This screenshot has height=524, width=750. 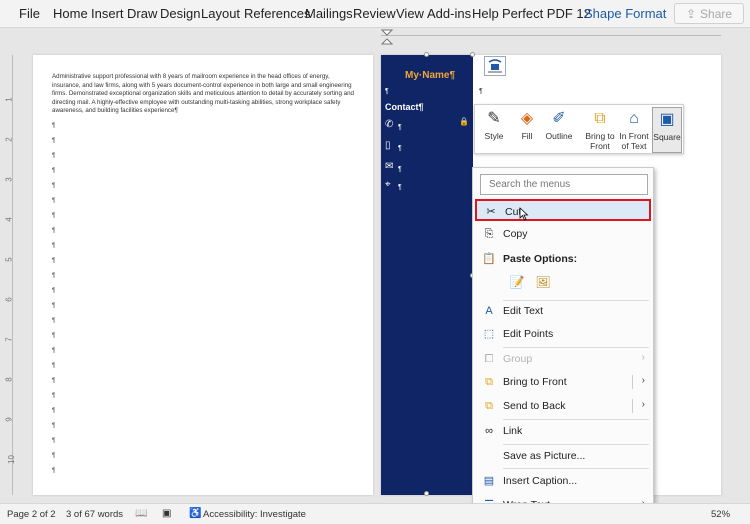 I want to click on menu-item-group: ⧠ Group ›, so click(x=563, y=359).